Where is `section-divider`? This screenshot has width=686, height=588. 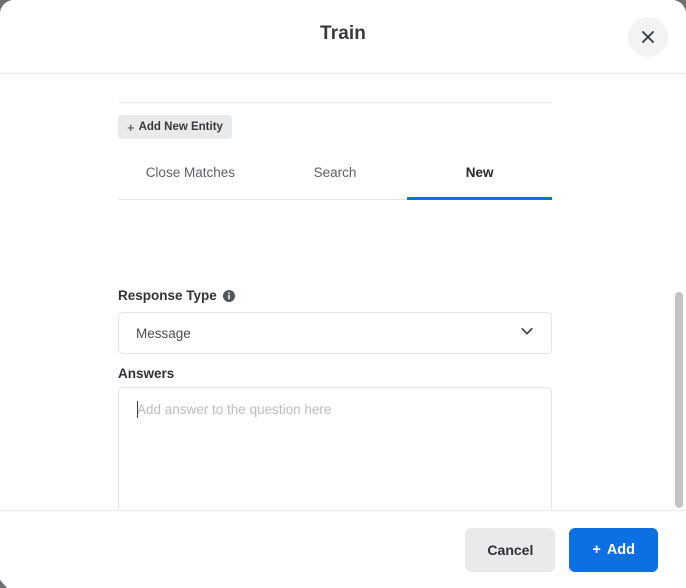
section-divider is located at coordinates (335, 102).